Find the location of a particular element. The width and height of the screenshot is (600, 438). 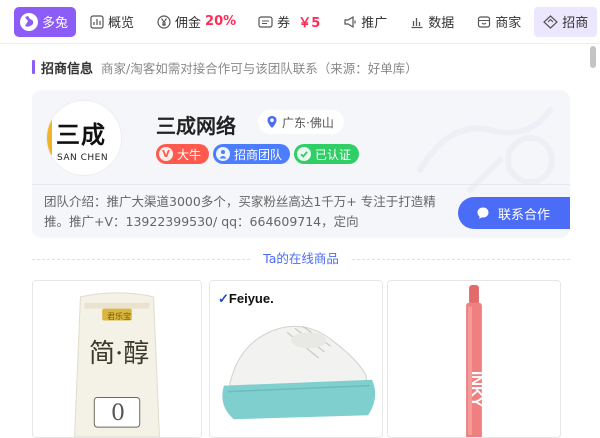

rabbit-logo-icon is located at coordinates (29, 21).